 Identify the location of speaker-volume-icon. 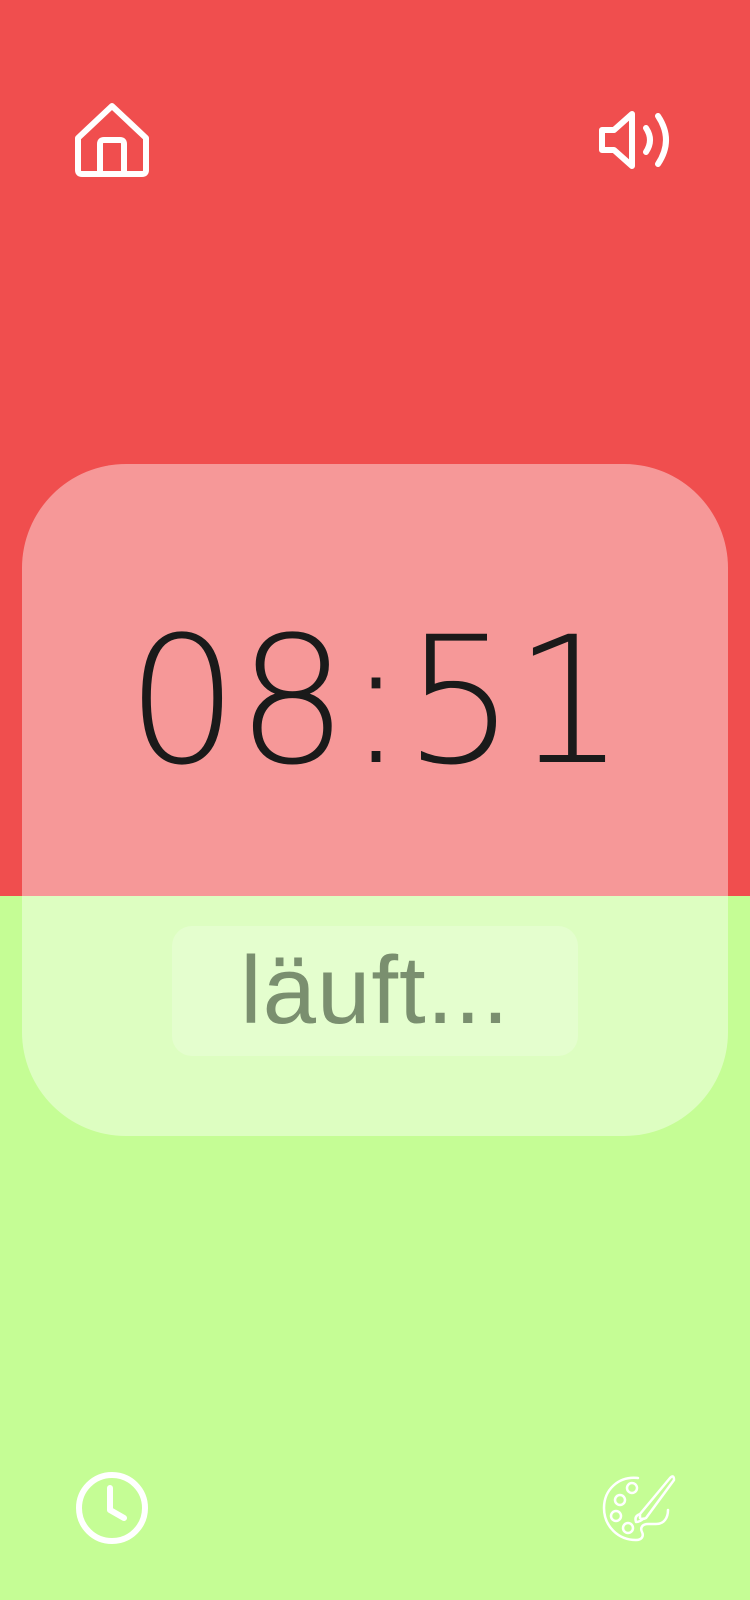
(634, 140).